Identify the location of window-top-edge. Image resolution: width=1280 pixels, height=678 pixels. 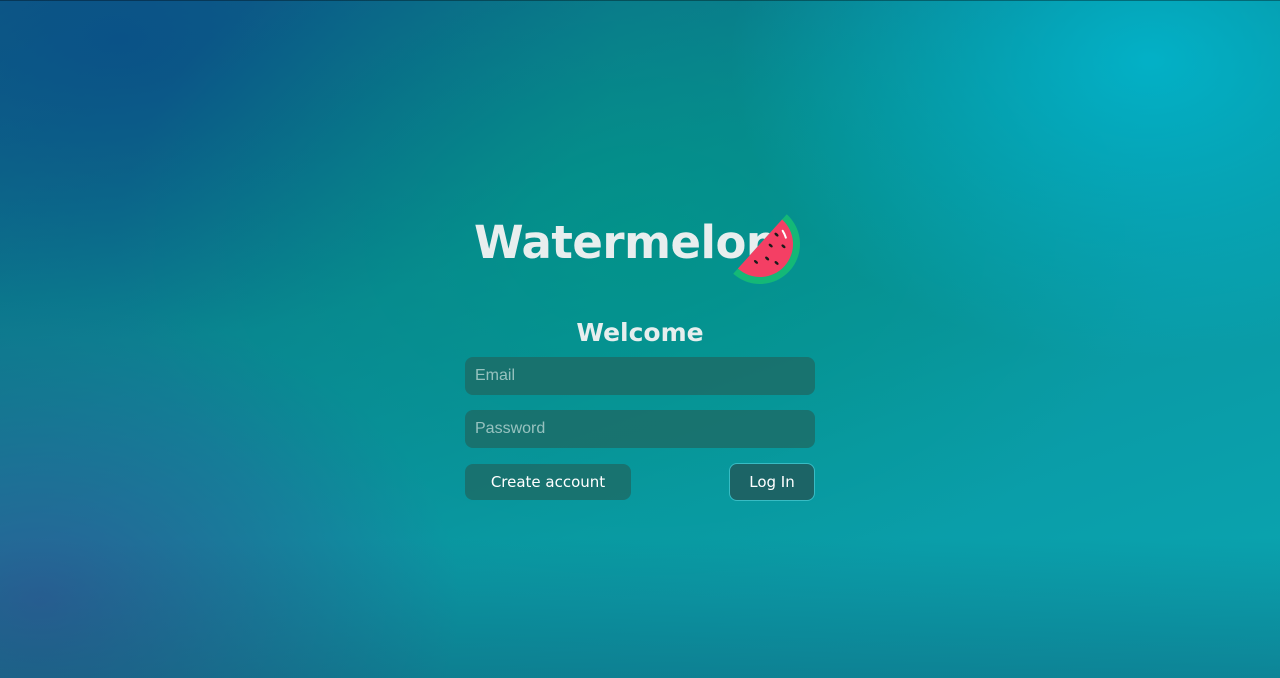
(640, 0).